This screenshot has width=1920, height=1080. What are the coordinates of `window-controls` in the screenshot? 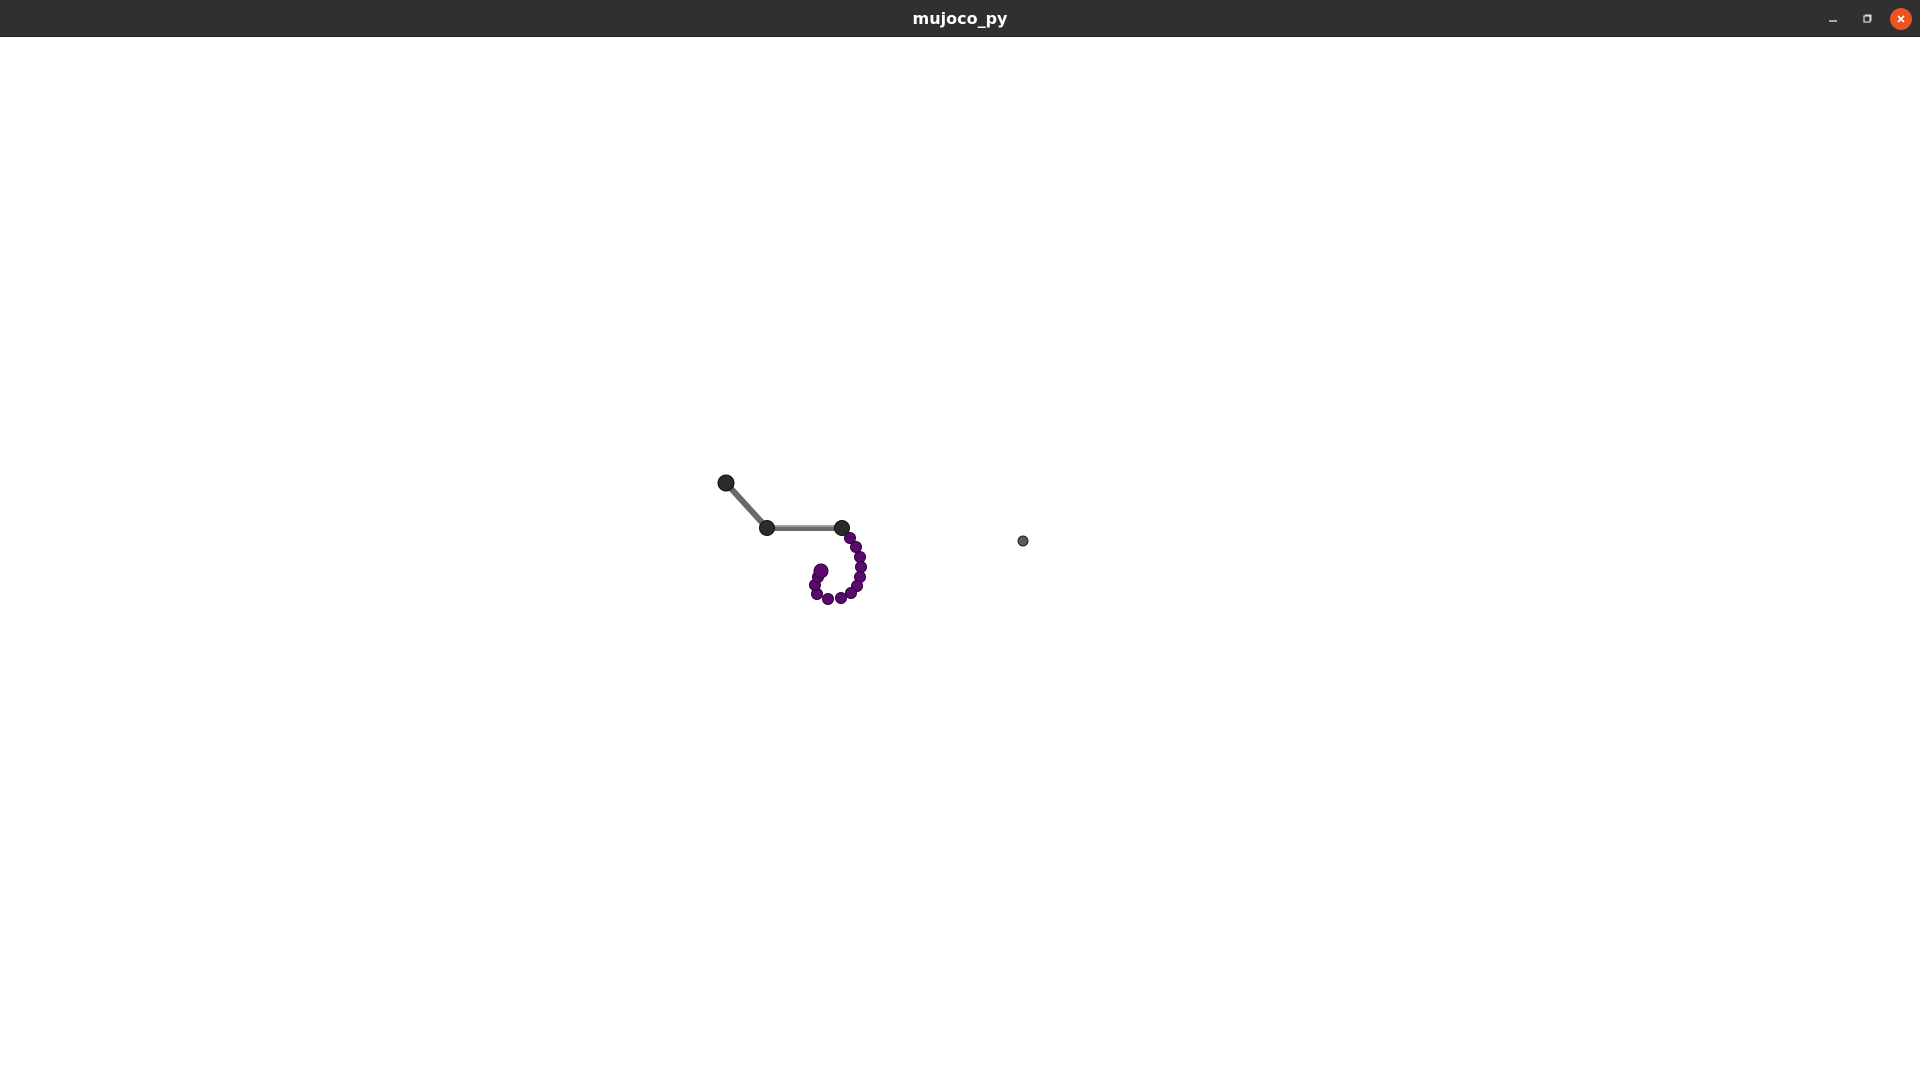 It's located at (1871, 18).